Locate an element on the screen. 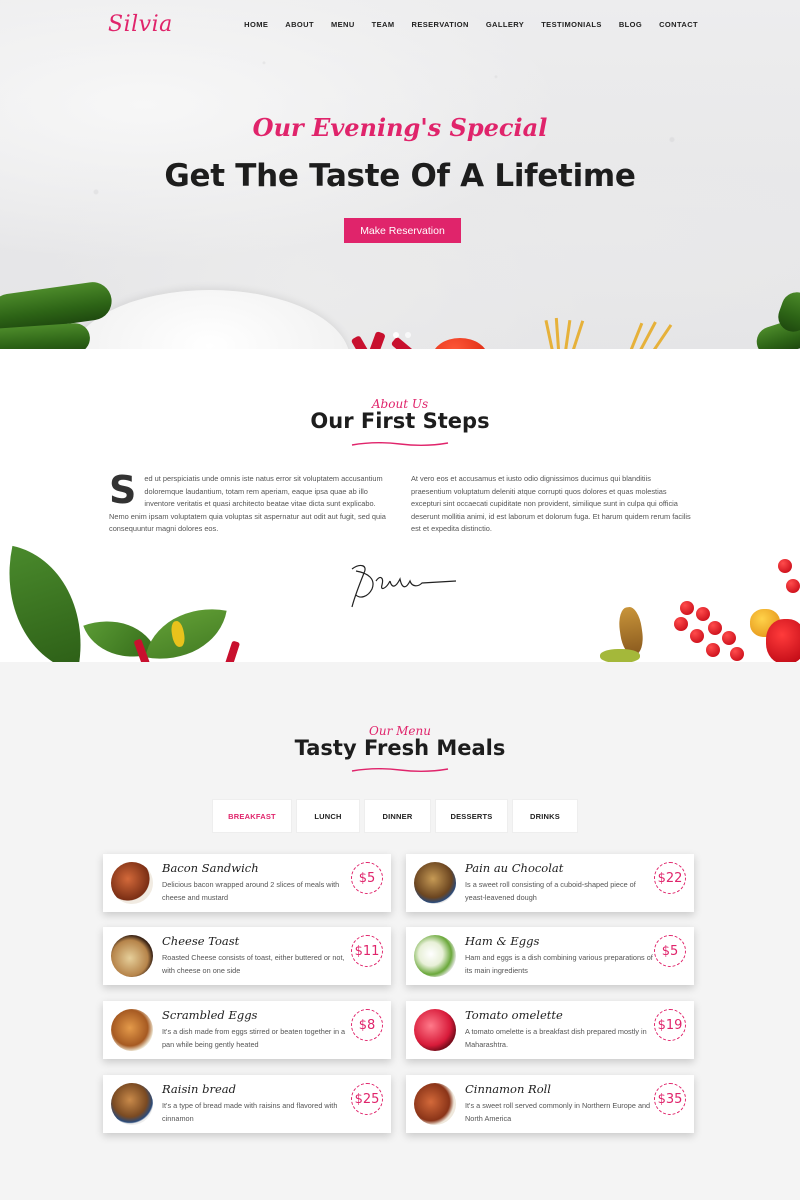 Image resolution: width=800 pixels, height=1200 pixels. menu-tabs: BREAKFAST LUNCH DINNER DESSERTS DRINKS is located at coordinates (395, 816).